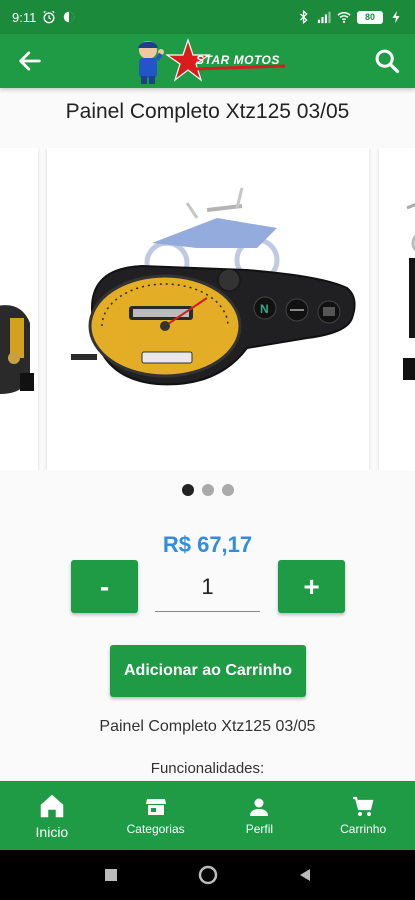  I want to click on recent-apps-icon, so click(111, 875).